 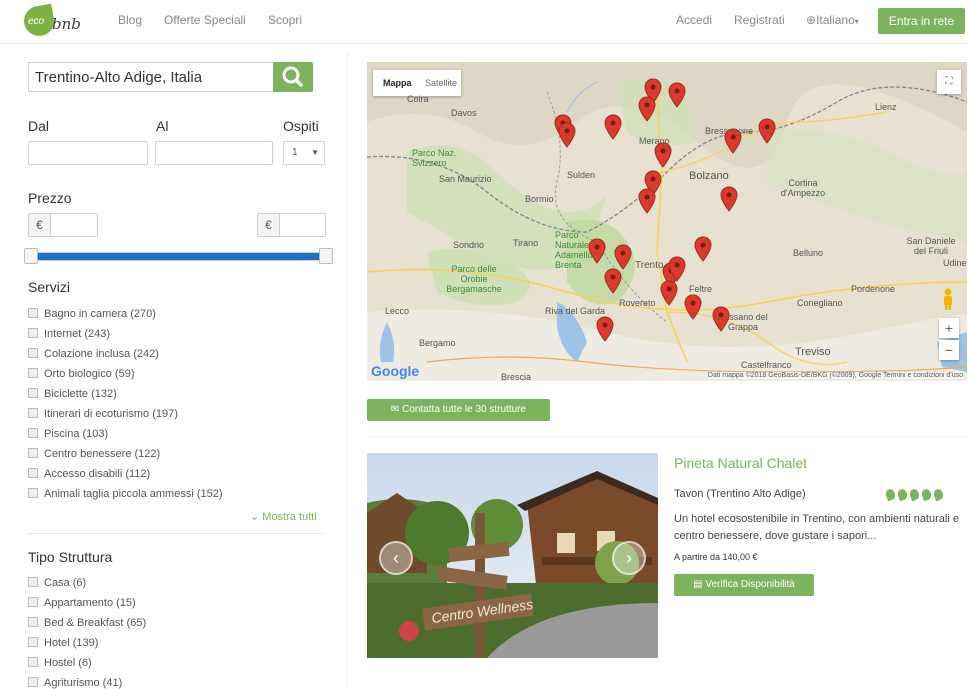 I want to click on map-label-san-maurizio: San Maurizio, so click(x=465, y=179).